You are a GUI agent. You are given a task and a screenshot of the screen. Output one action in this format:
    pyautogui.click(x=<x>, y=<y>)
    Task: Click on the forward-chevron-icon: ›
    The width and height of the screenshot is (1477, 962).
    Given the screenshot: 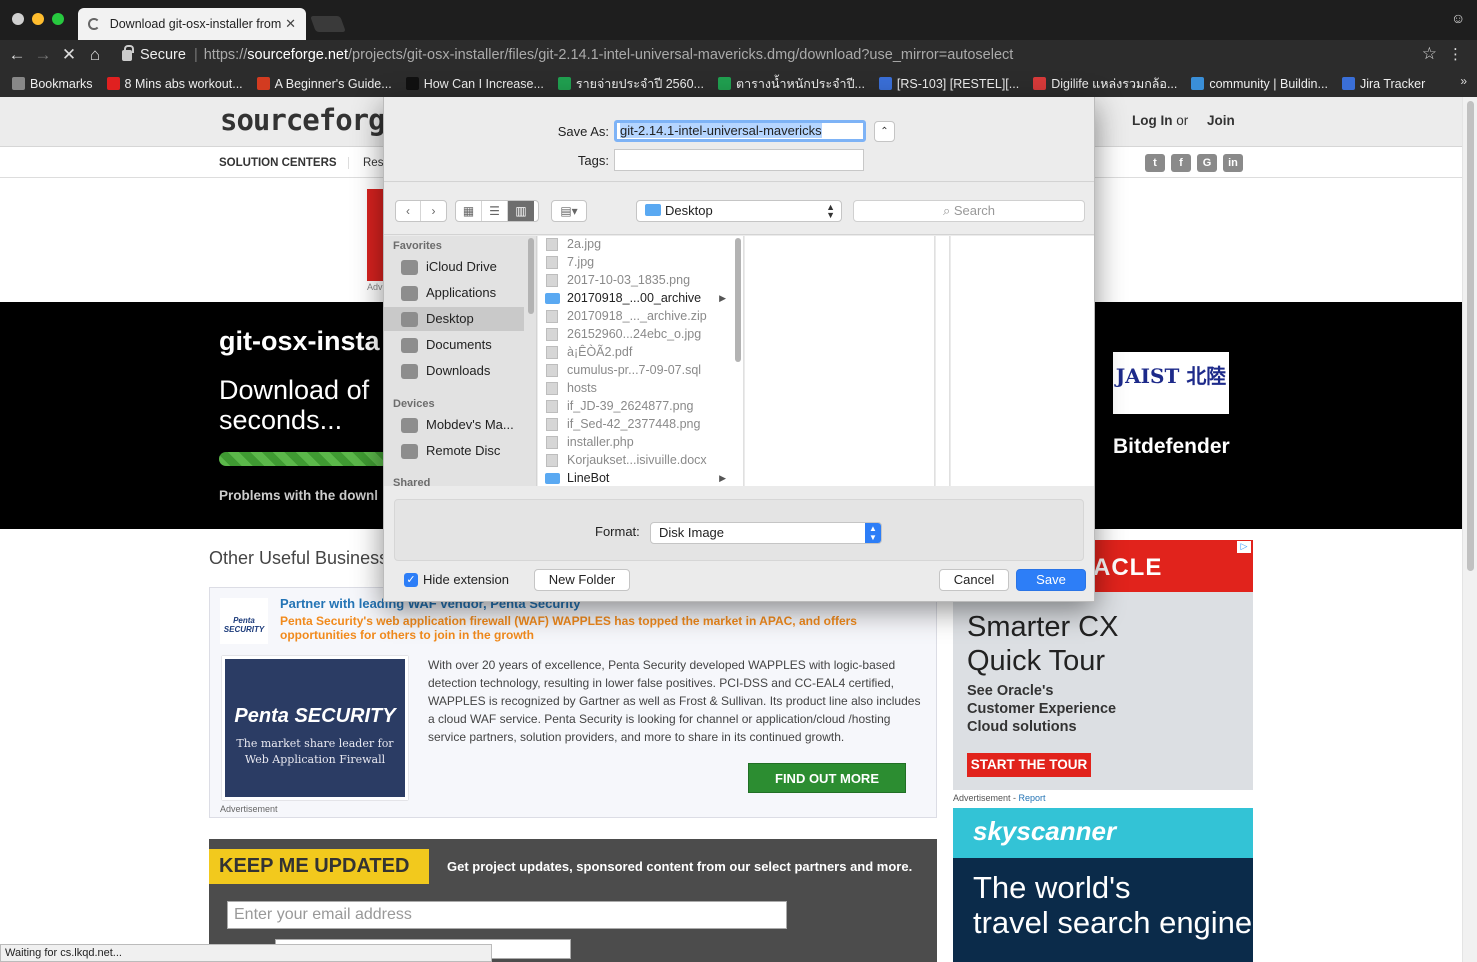 What is the action you would take?
    pyautogui.click(x=433, y=211)
    